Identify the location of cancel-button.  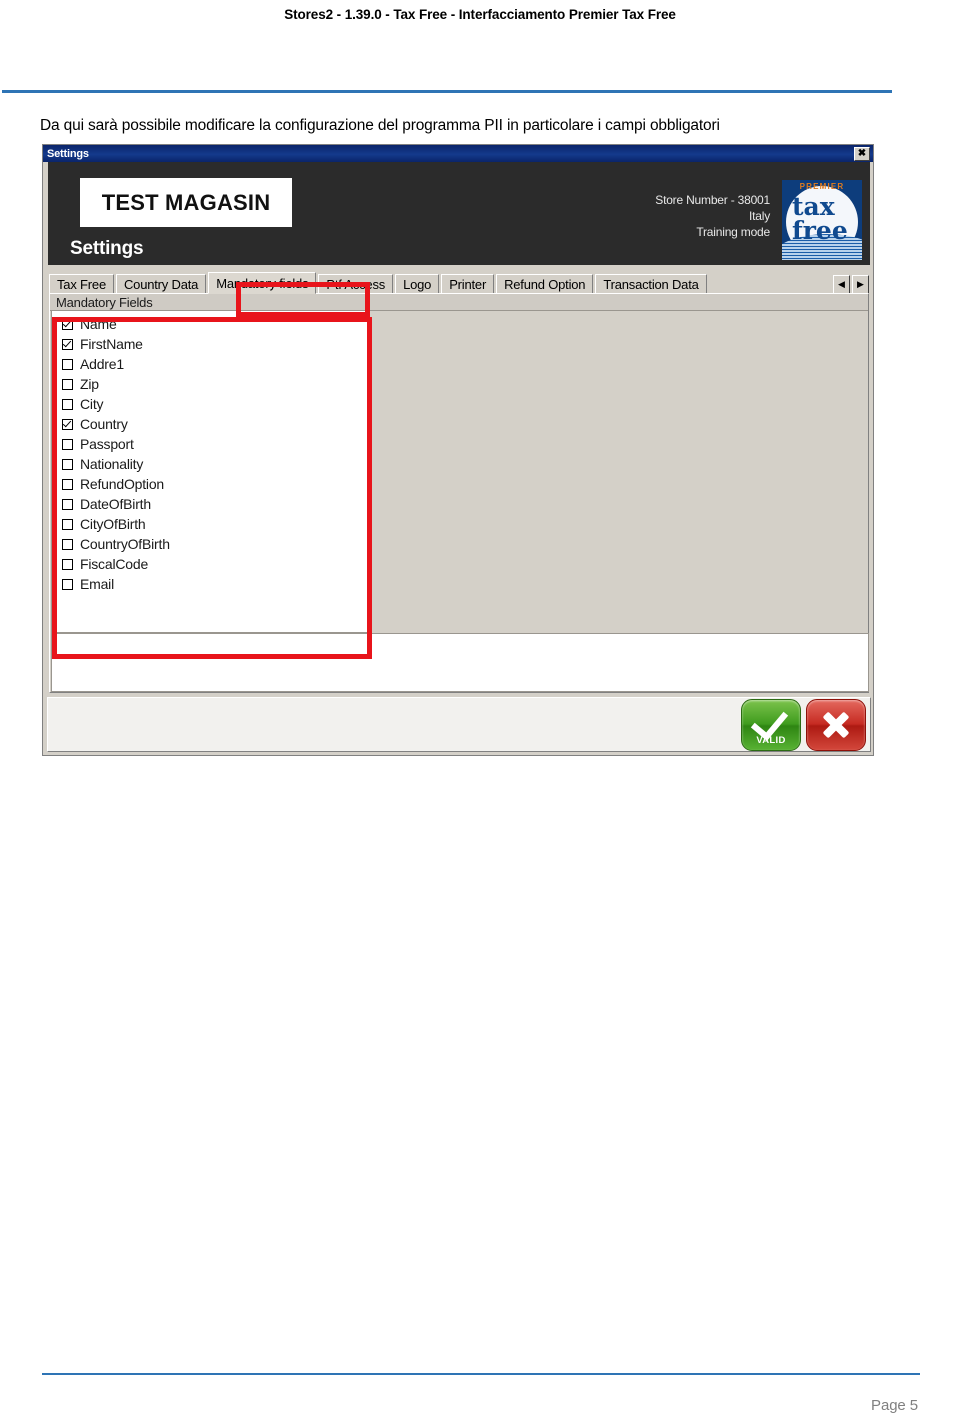
(836, 724).